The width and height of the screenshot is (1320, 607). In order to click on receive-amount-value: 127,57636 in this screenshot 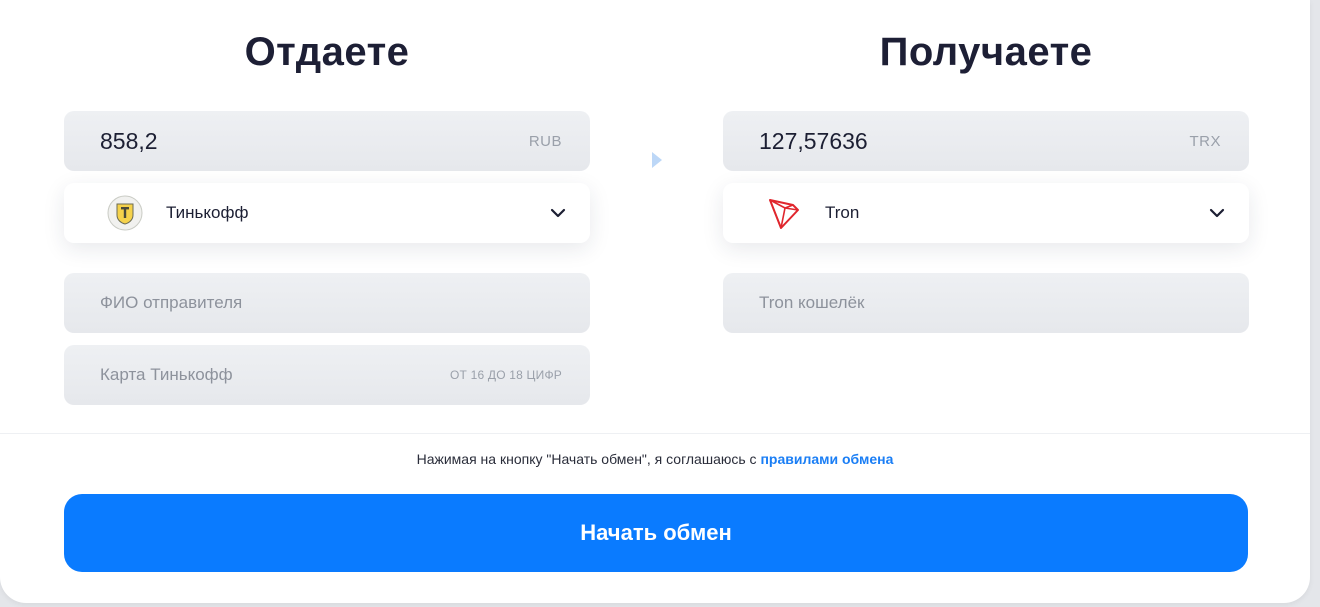, I will do `click(974, 141)`.